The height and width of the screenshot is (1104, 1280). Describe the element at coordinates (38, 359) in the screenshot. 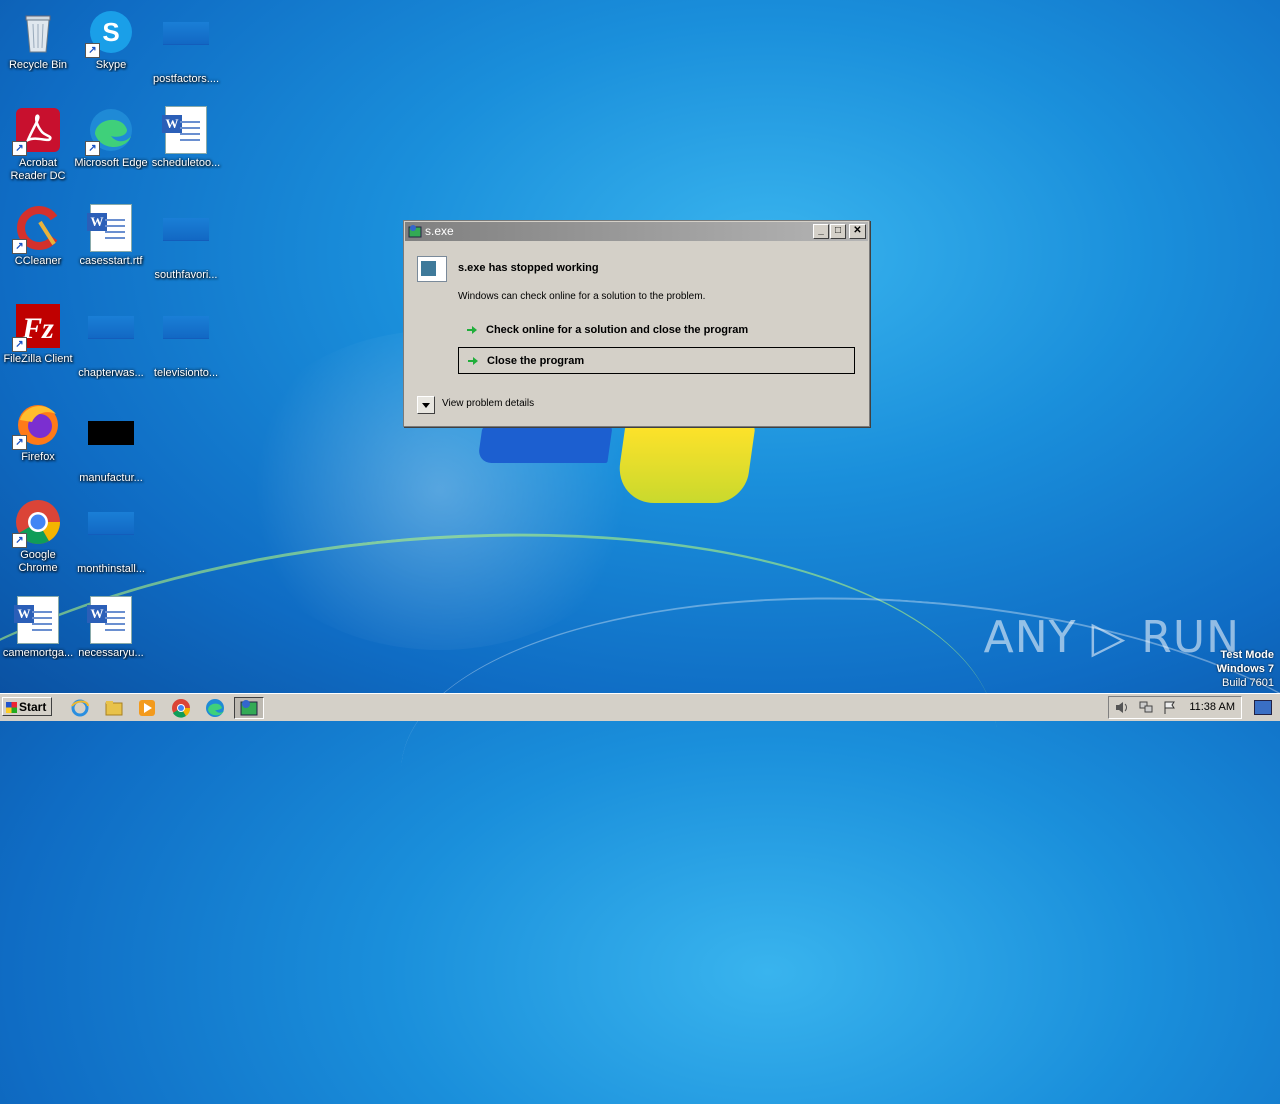

I see `desktop-icon-label: FileZilla Client` at that location.